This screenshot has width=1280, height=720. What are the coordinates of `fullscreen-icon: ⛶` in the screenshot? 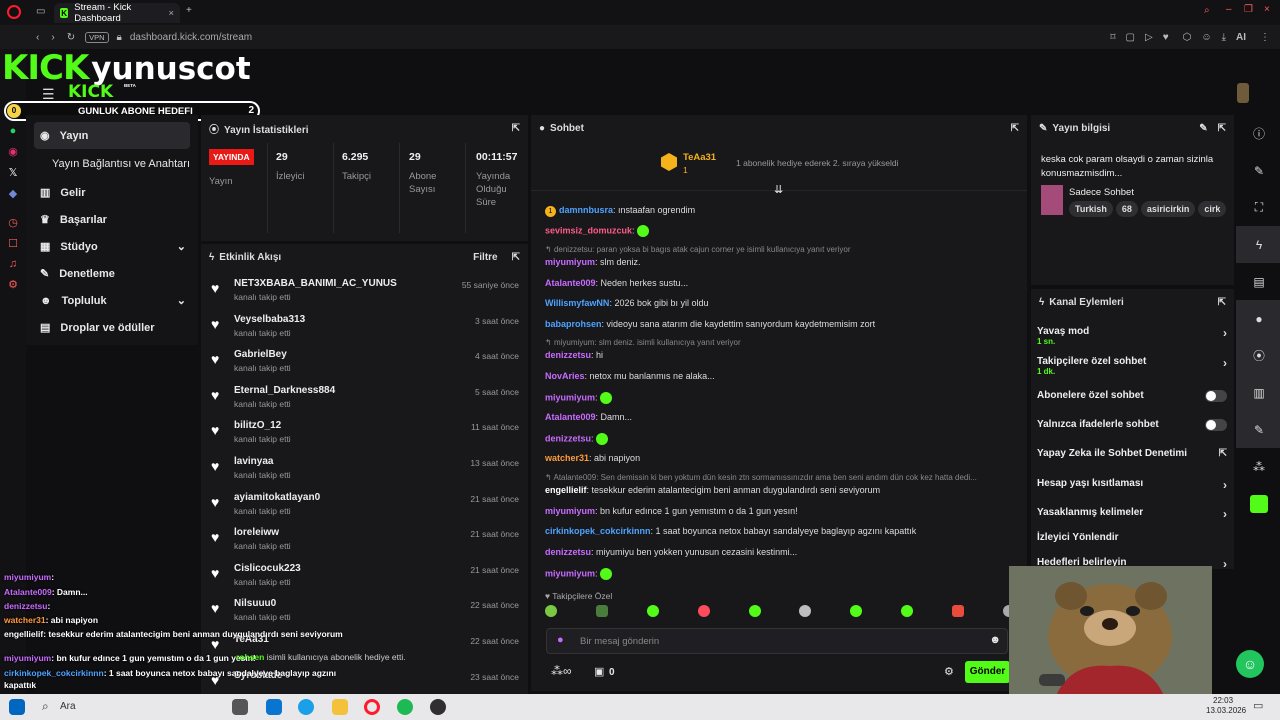 It's located at (1258, 207).